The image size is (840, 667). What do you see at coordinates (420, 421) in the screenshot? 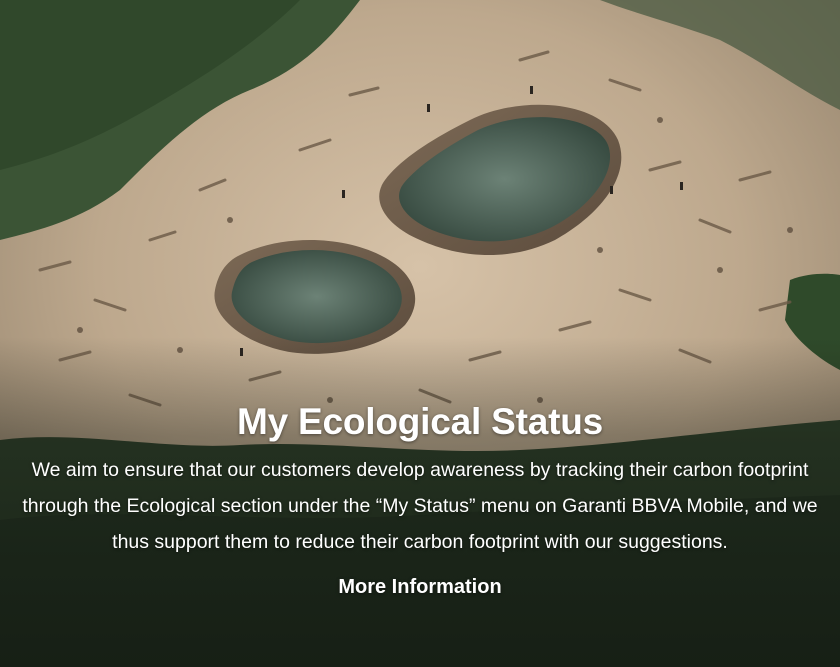
I see `hero-title: My Ecological Status` at bounding box center [420, 421].